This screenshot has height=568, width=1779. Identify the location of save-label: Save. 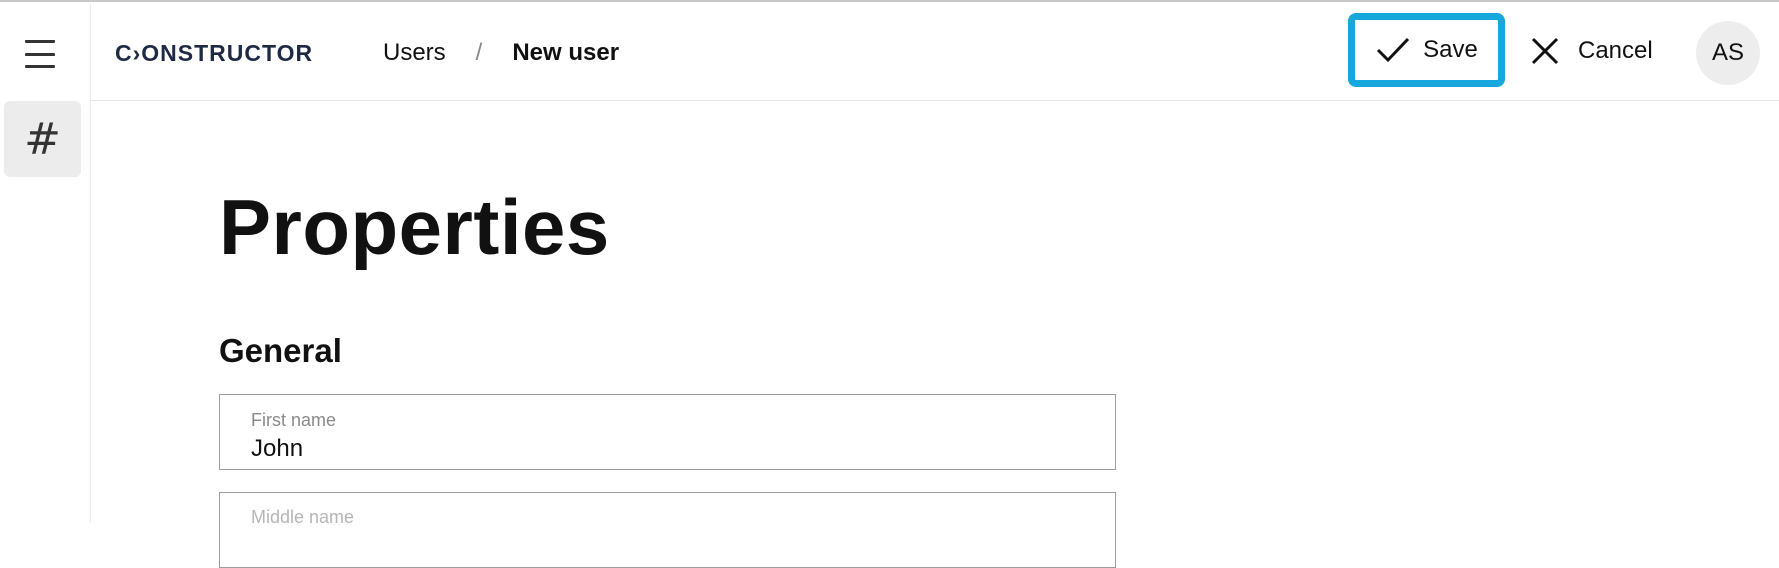
(1450, 49).